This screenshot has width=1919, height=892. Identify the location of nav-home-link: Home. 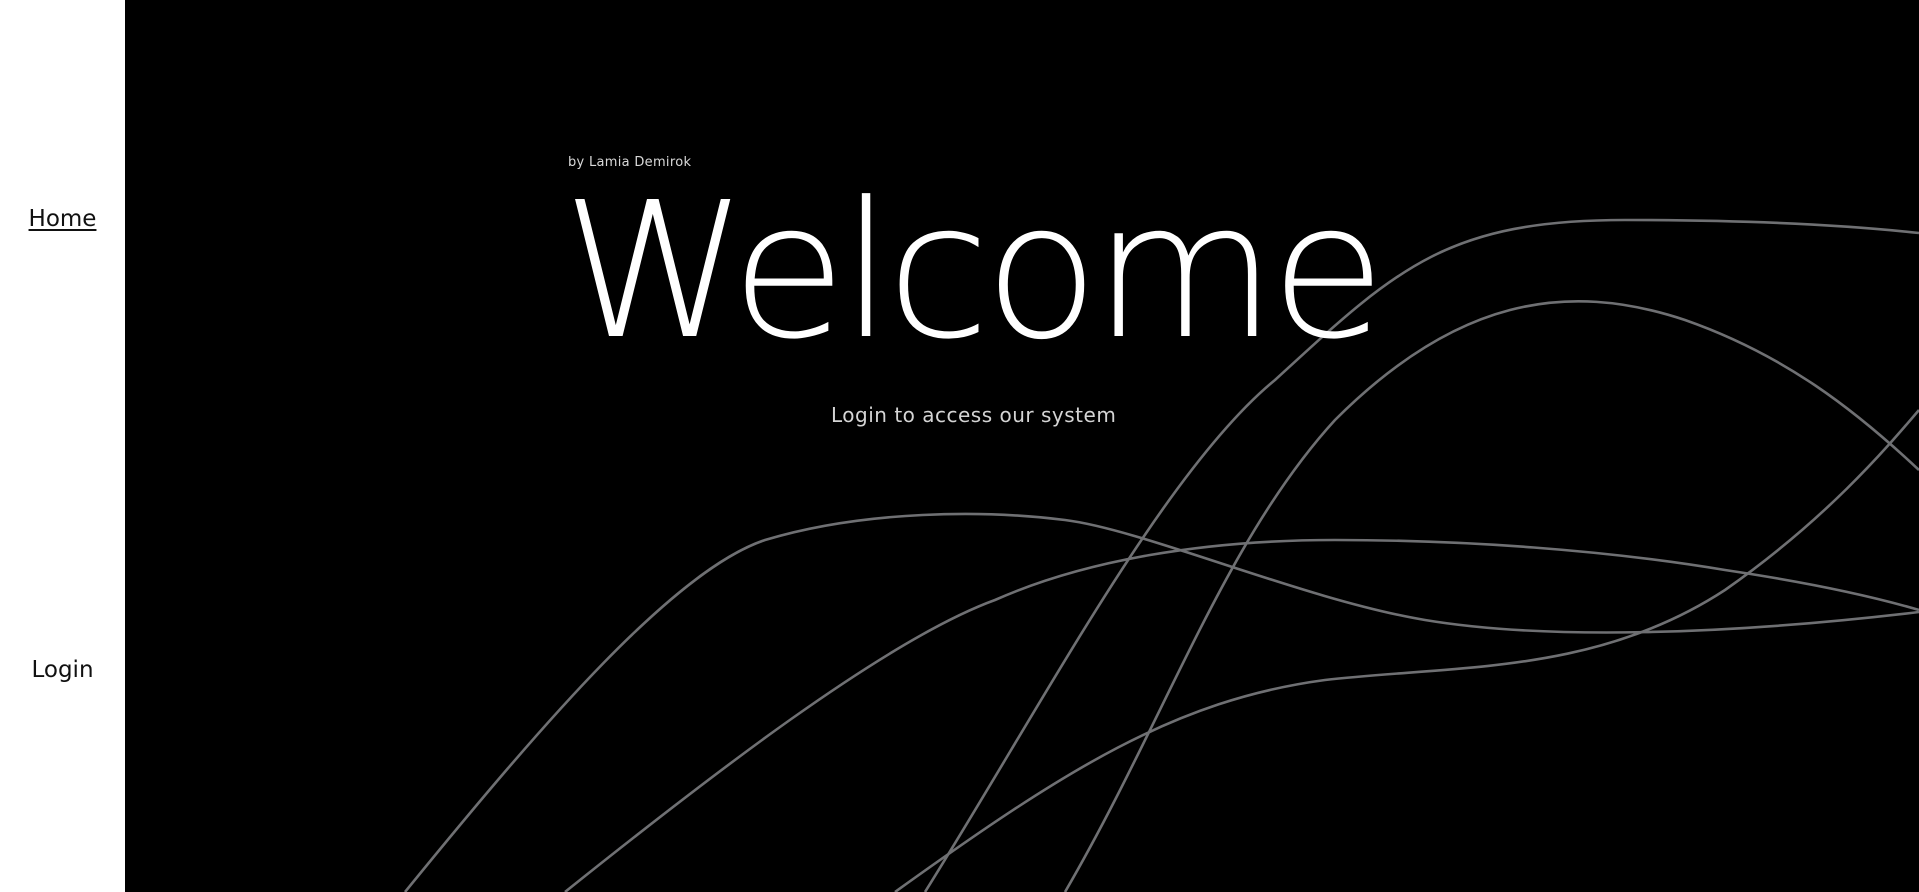
(62, 219).